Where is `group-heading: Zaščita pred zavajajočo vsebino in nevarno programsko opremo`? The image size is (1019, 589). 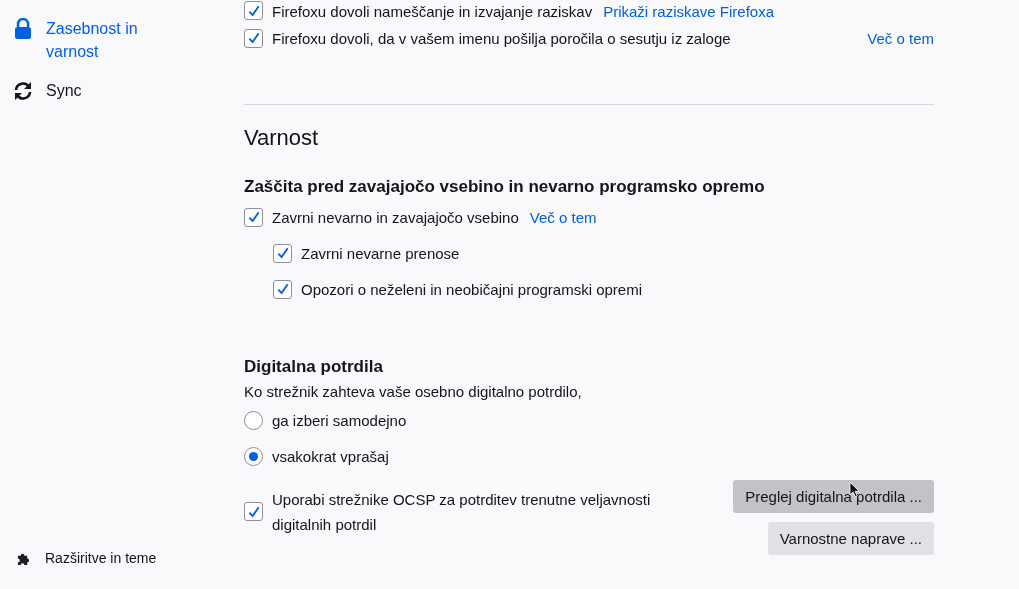 group-heading: Zaščita pred zavajajočo vsebino in nevarno programsko opremo is located at coordinates (505, 187).